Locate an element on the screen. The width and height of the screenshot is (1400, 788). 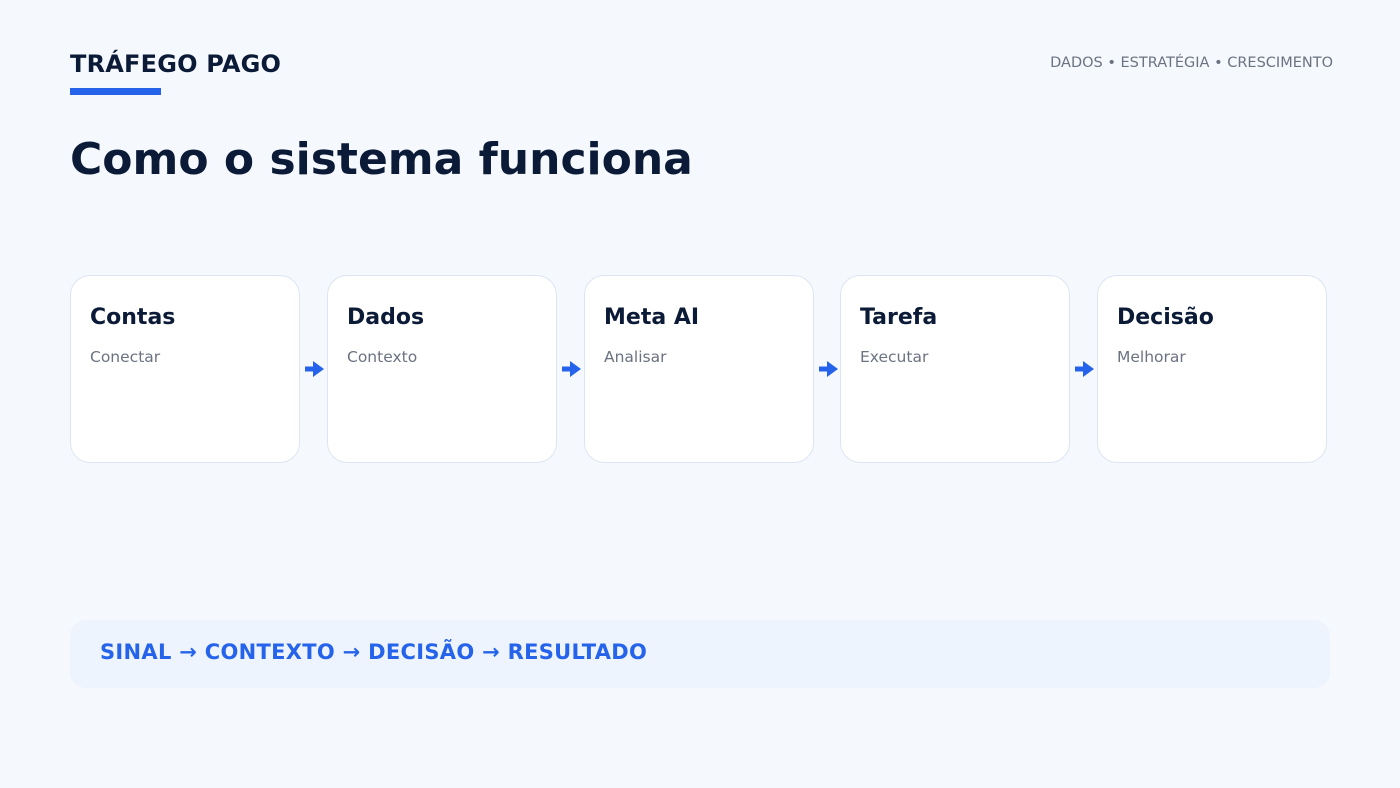
step-card-tarefa: Tarefa Executar is located at coordinates (955, 369).